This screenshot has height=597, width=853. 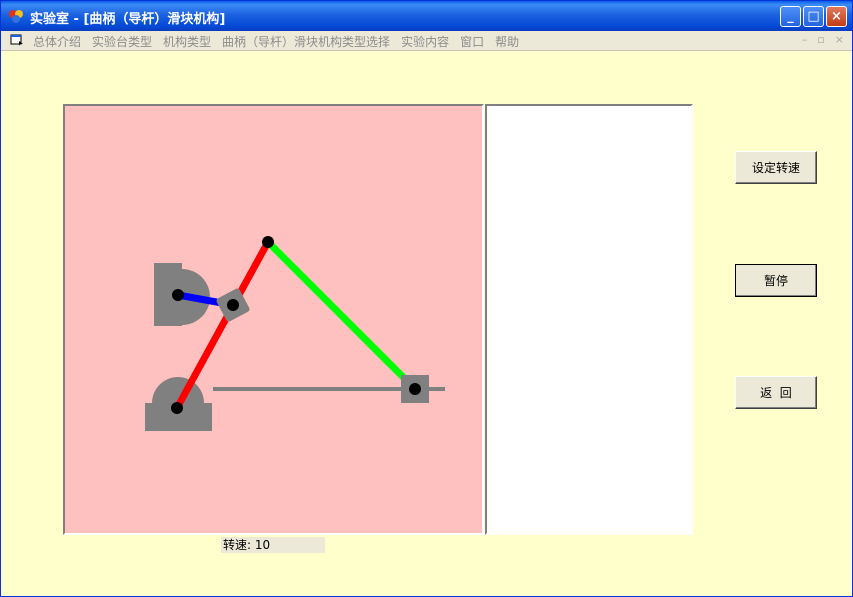 I want to click on guide-rod-joint, so click(x=268, y=242).